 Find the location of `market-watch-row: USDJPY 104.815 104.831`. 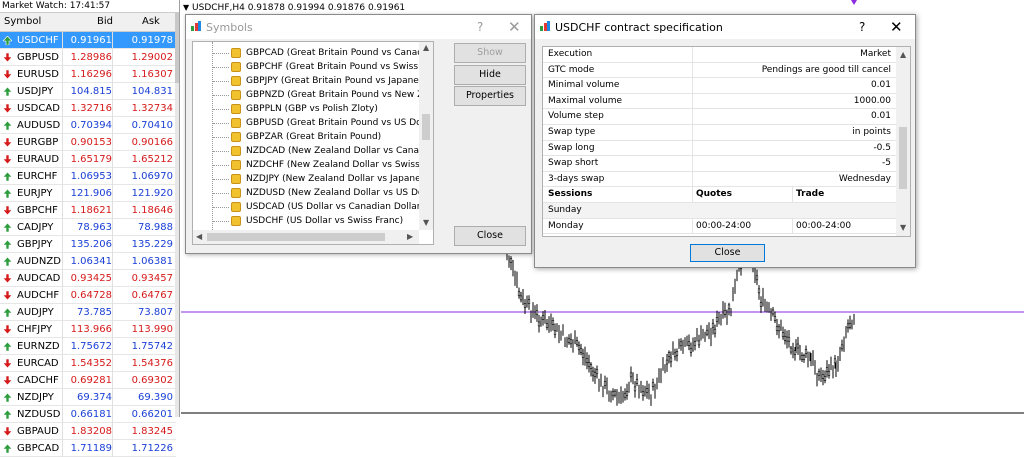

market-watch-row: USDJPY 104.815 104.831 is located at coordinates (88, 91).